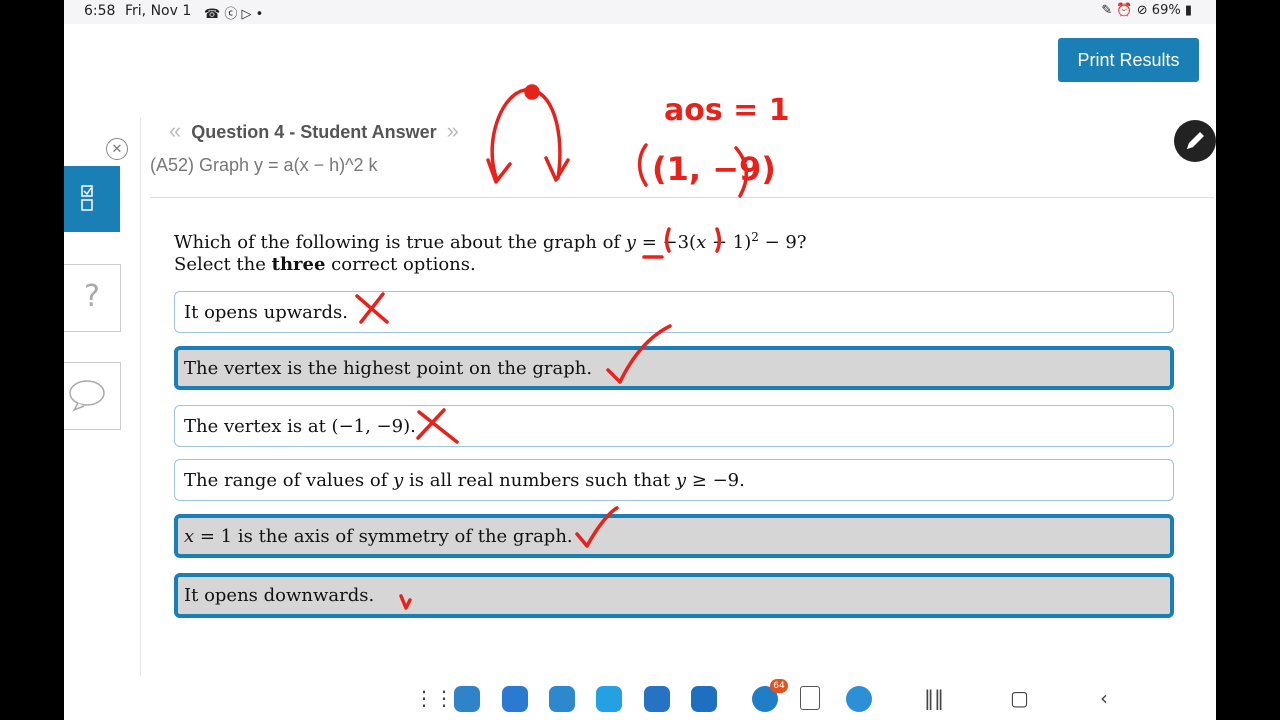 The height and width of the screenshot is (720, 1280). I want to click on checklist-tool-button, so click(92, 199).